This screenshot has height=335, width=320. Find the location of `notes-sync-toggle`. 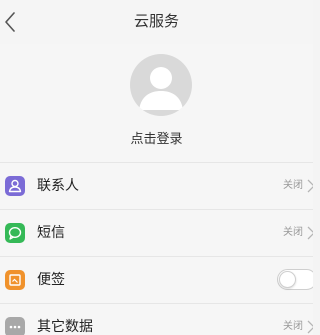

notes-sync-toggle is located at coordinates (295, 279).